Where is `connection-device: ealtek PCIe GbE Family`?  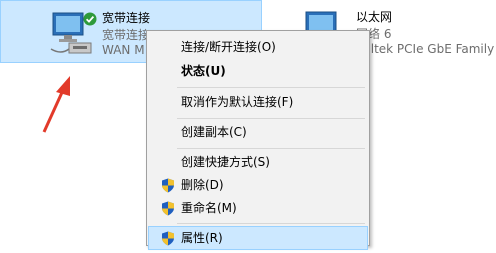 connection-device: ealtek PCIe GbE Family is located at coordinates (425, 49).